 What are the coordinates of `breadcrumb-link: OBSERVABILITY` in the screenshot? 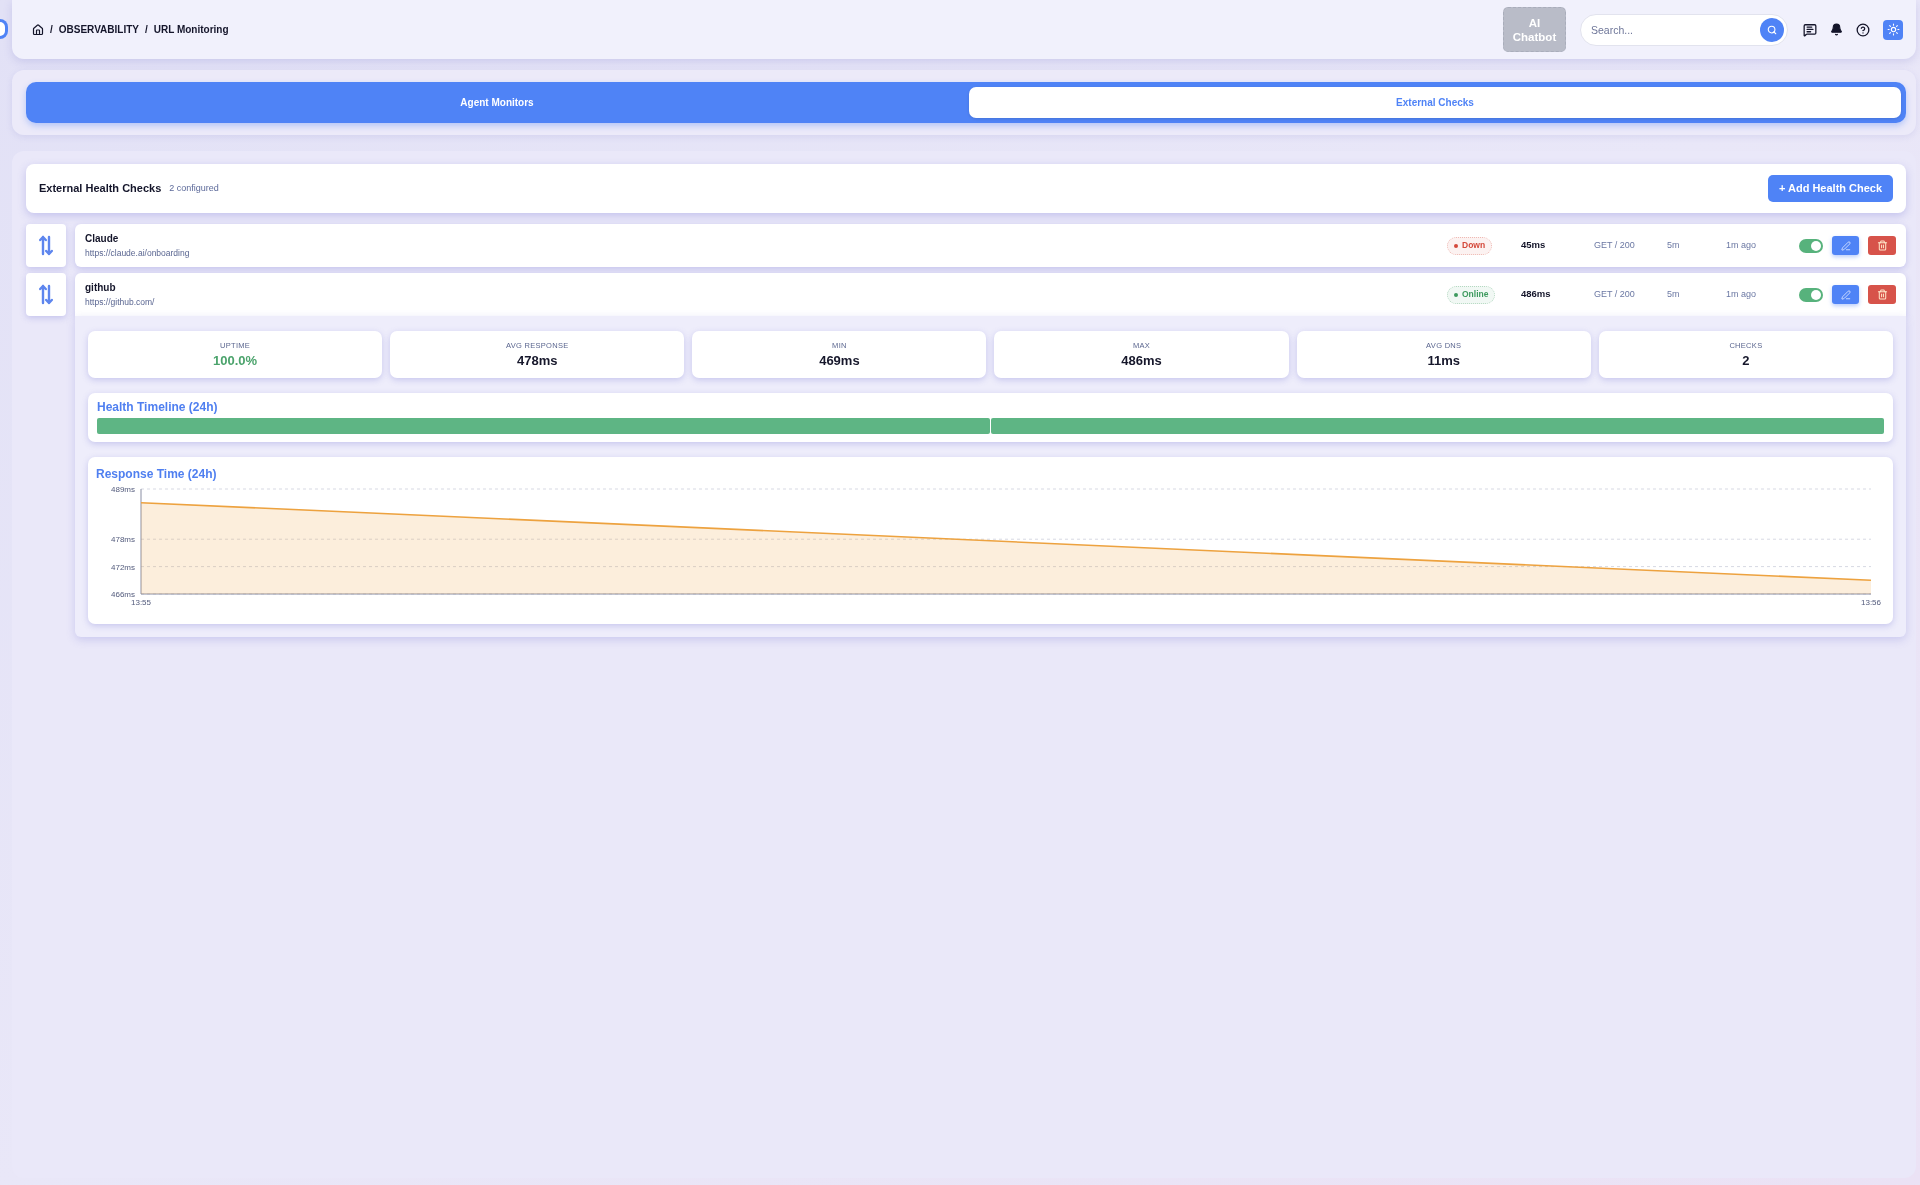 It's located at (98, 29).